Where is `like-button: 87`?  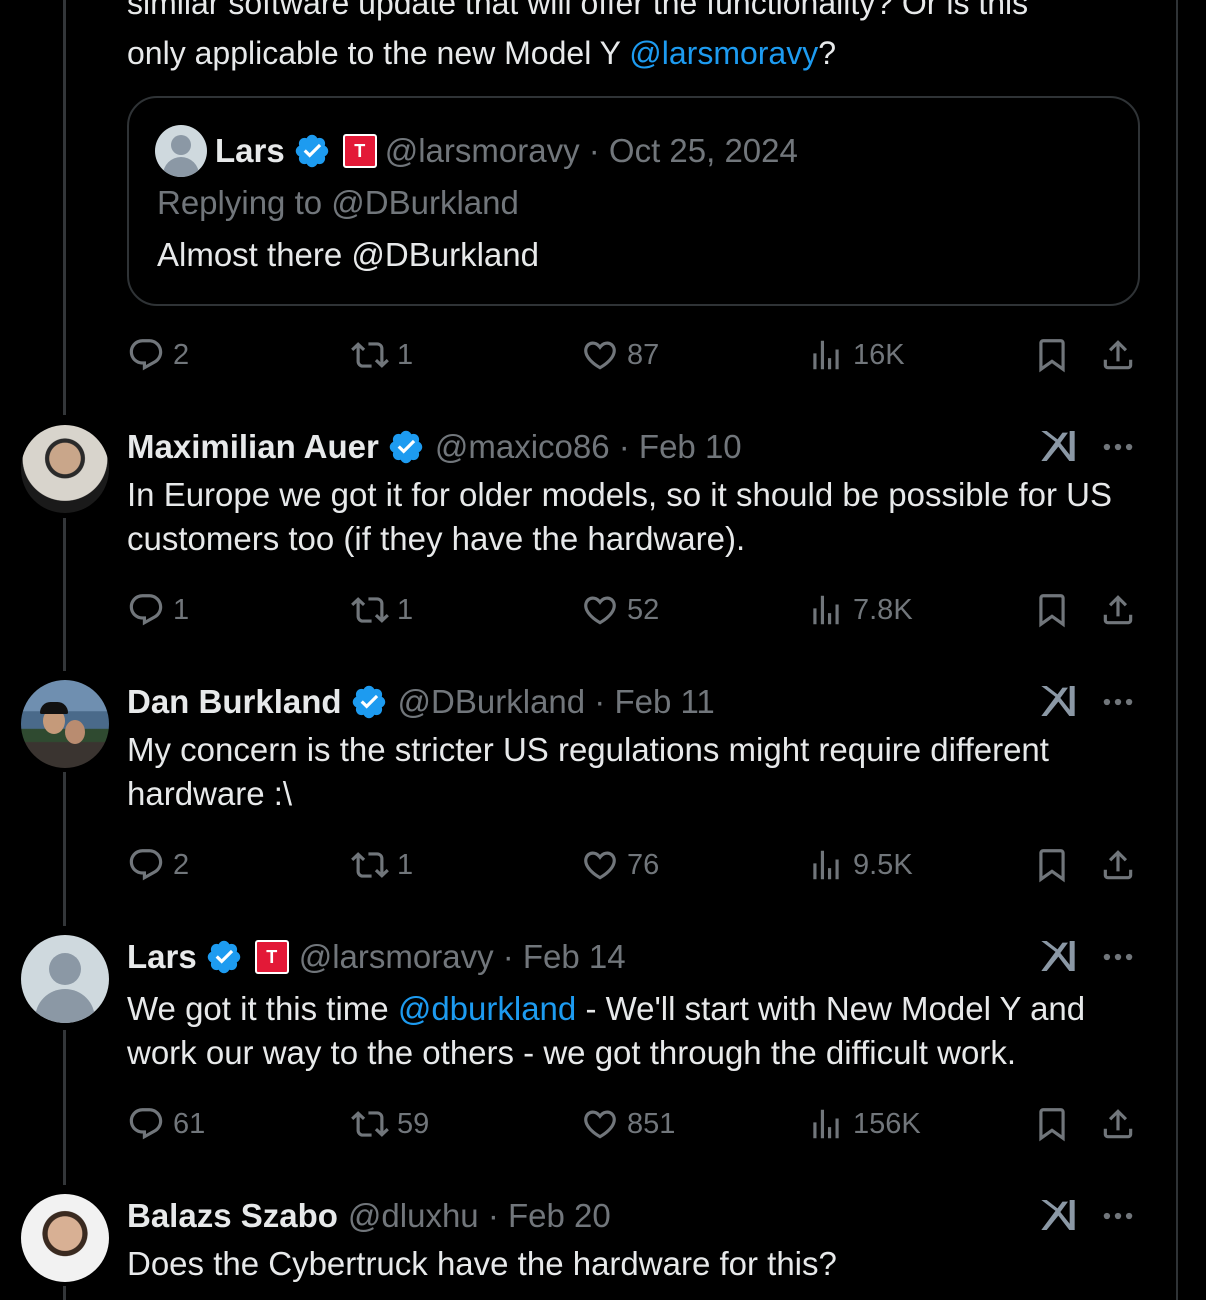 like-button: 87 is located at coordinates (620, 355).